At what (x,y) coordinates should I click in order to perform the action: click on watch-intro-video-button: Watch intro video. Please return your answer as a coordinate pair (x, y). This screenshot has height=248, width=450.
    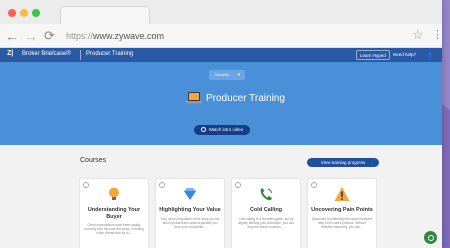
    Looking at the image, I should click on (222, 130).